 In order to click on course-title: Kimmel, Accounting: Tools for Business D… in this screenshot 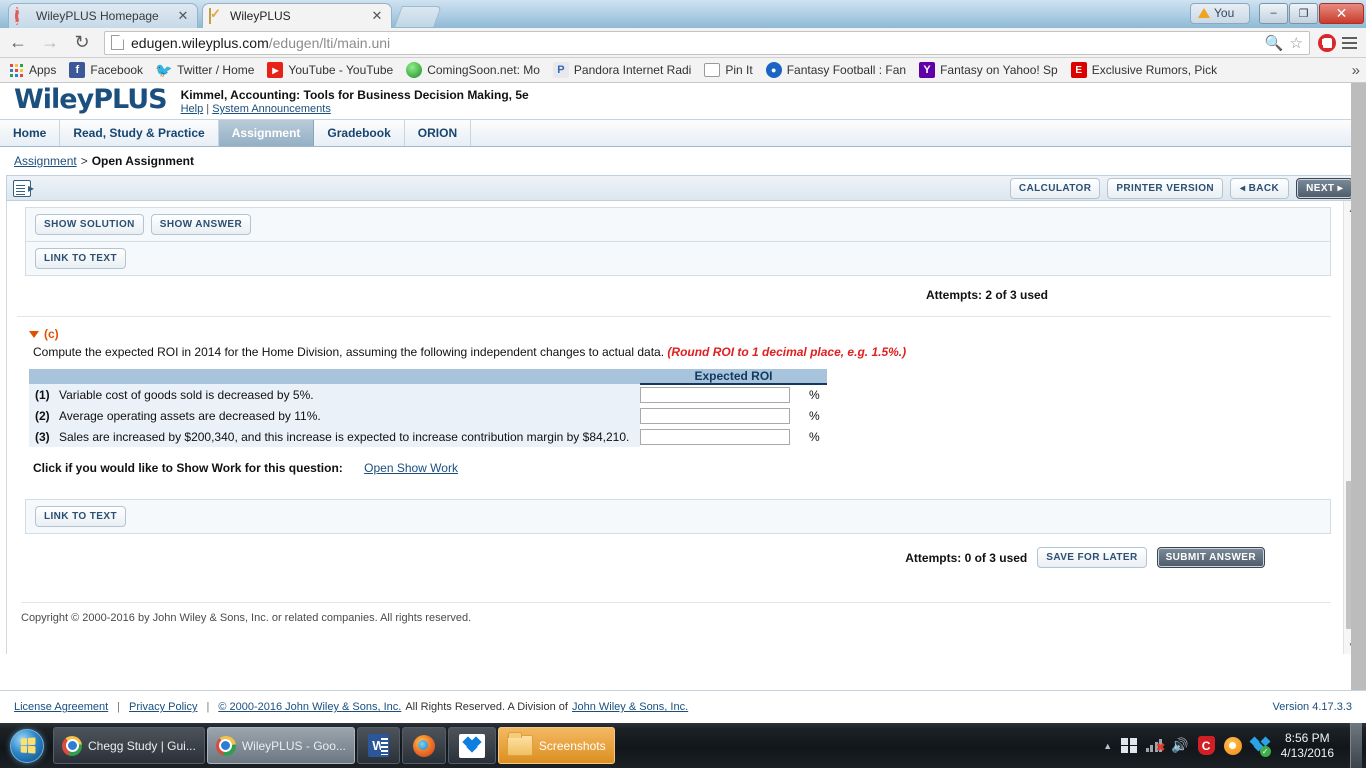, I will do `click(354, 95)`.